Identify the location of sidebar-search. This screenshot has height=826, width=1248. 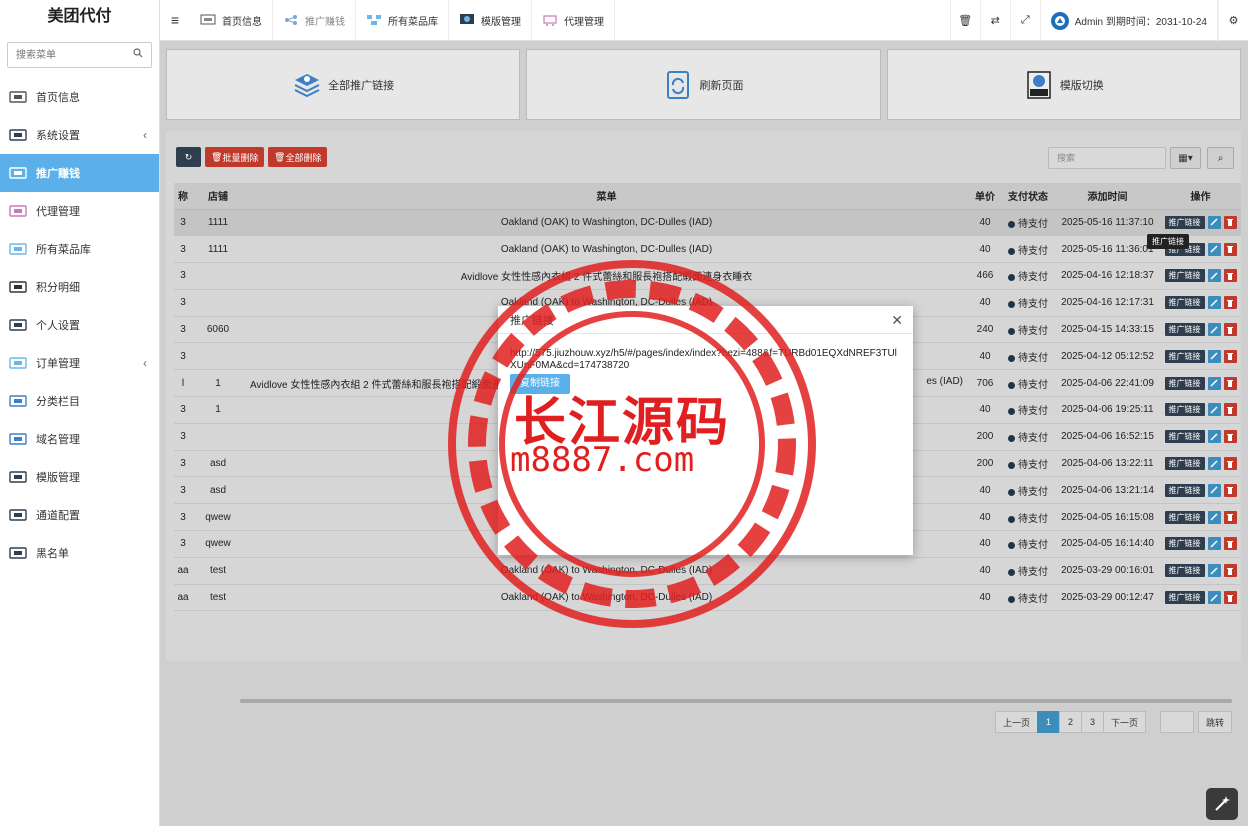
(79, 55).